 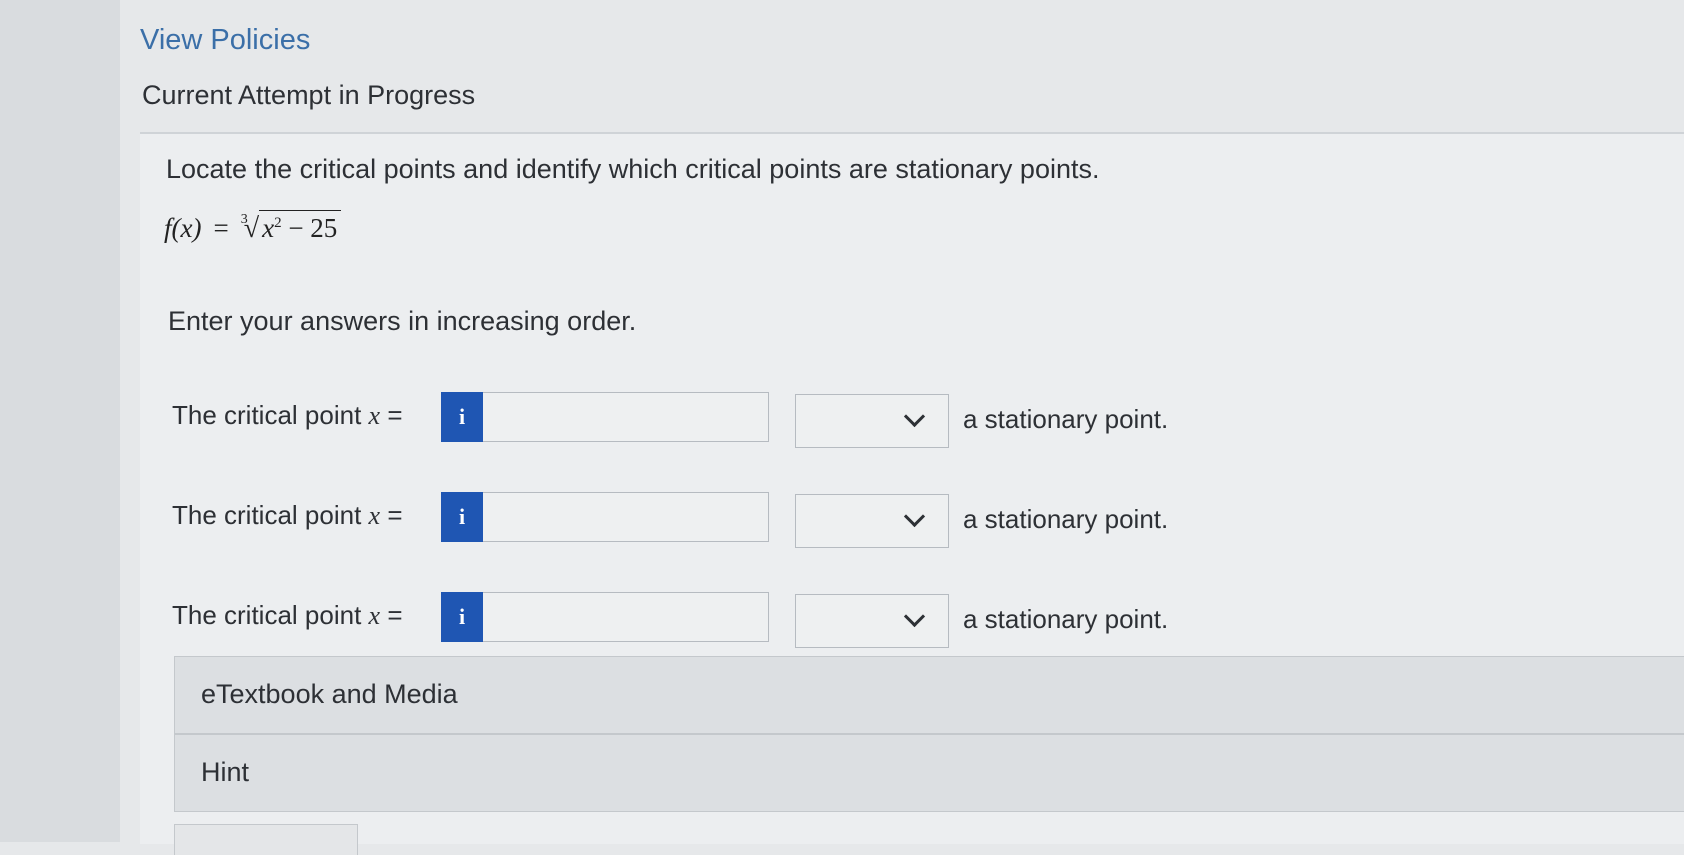 What do you see at coordinates (309, 228) in the screenshot?
I see `radicand-constant: − 25` at bounding box center [309, 228].